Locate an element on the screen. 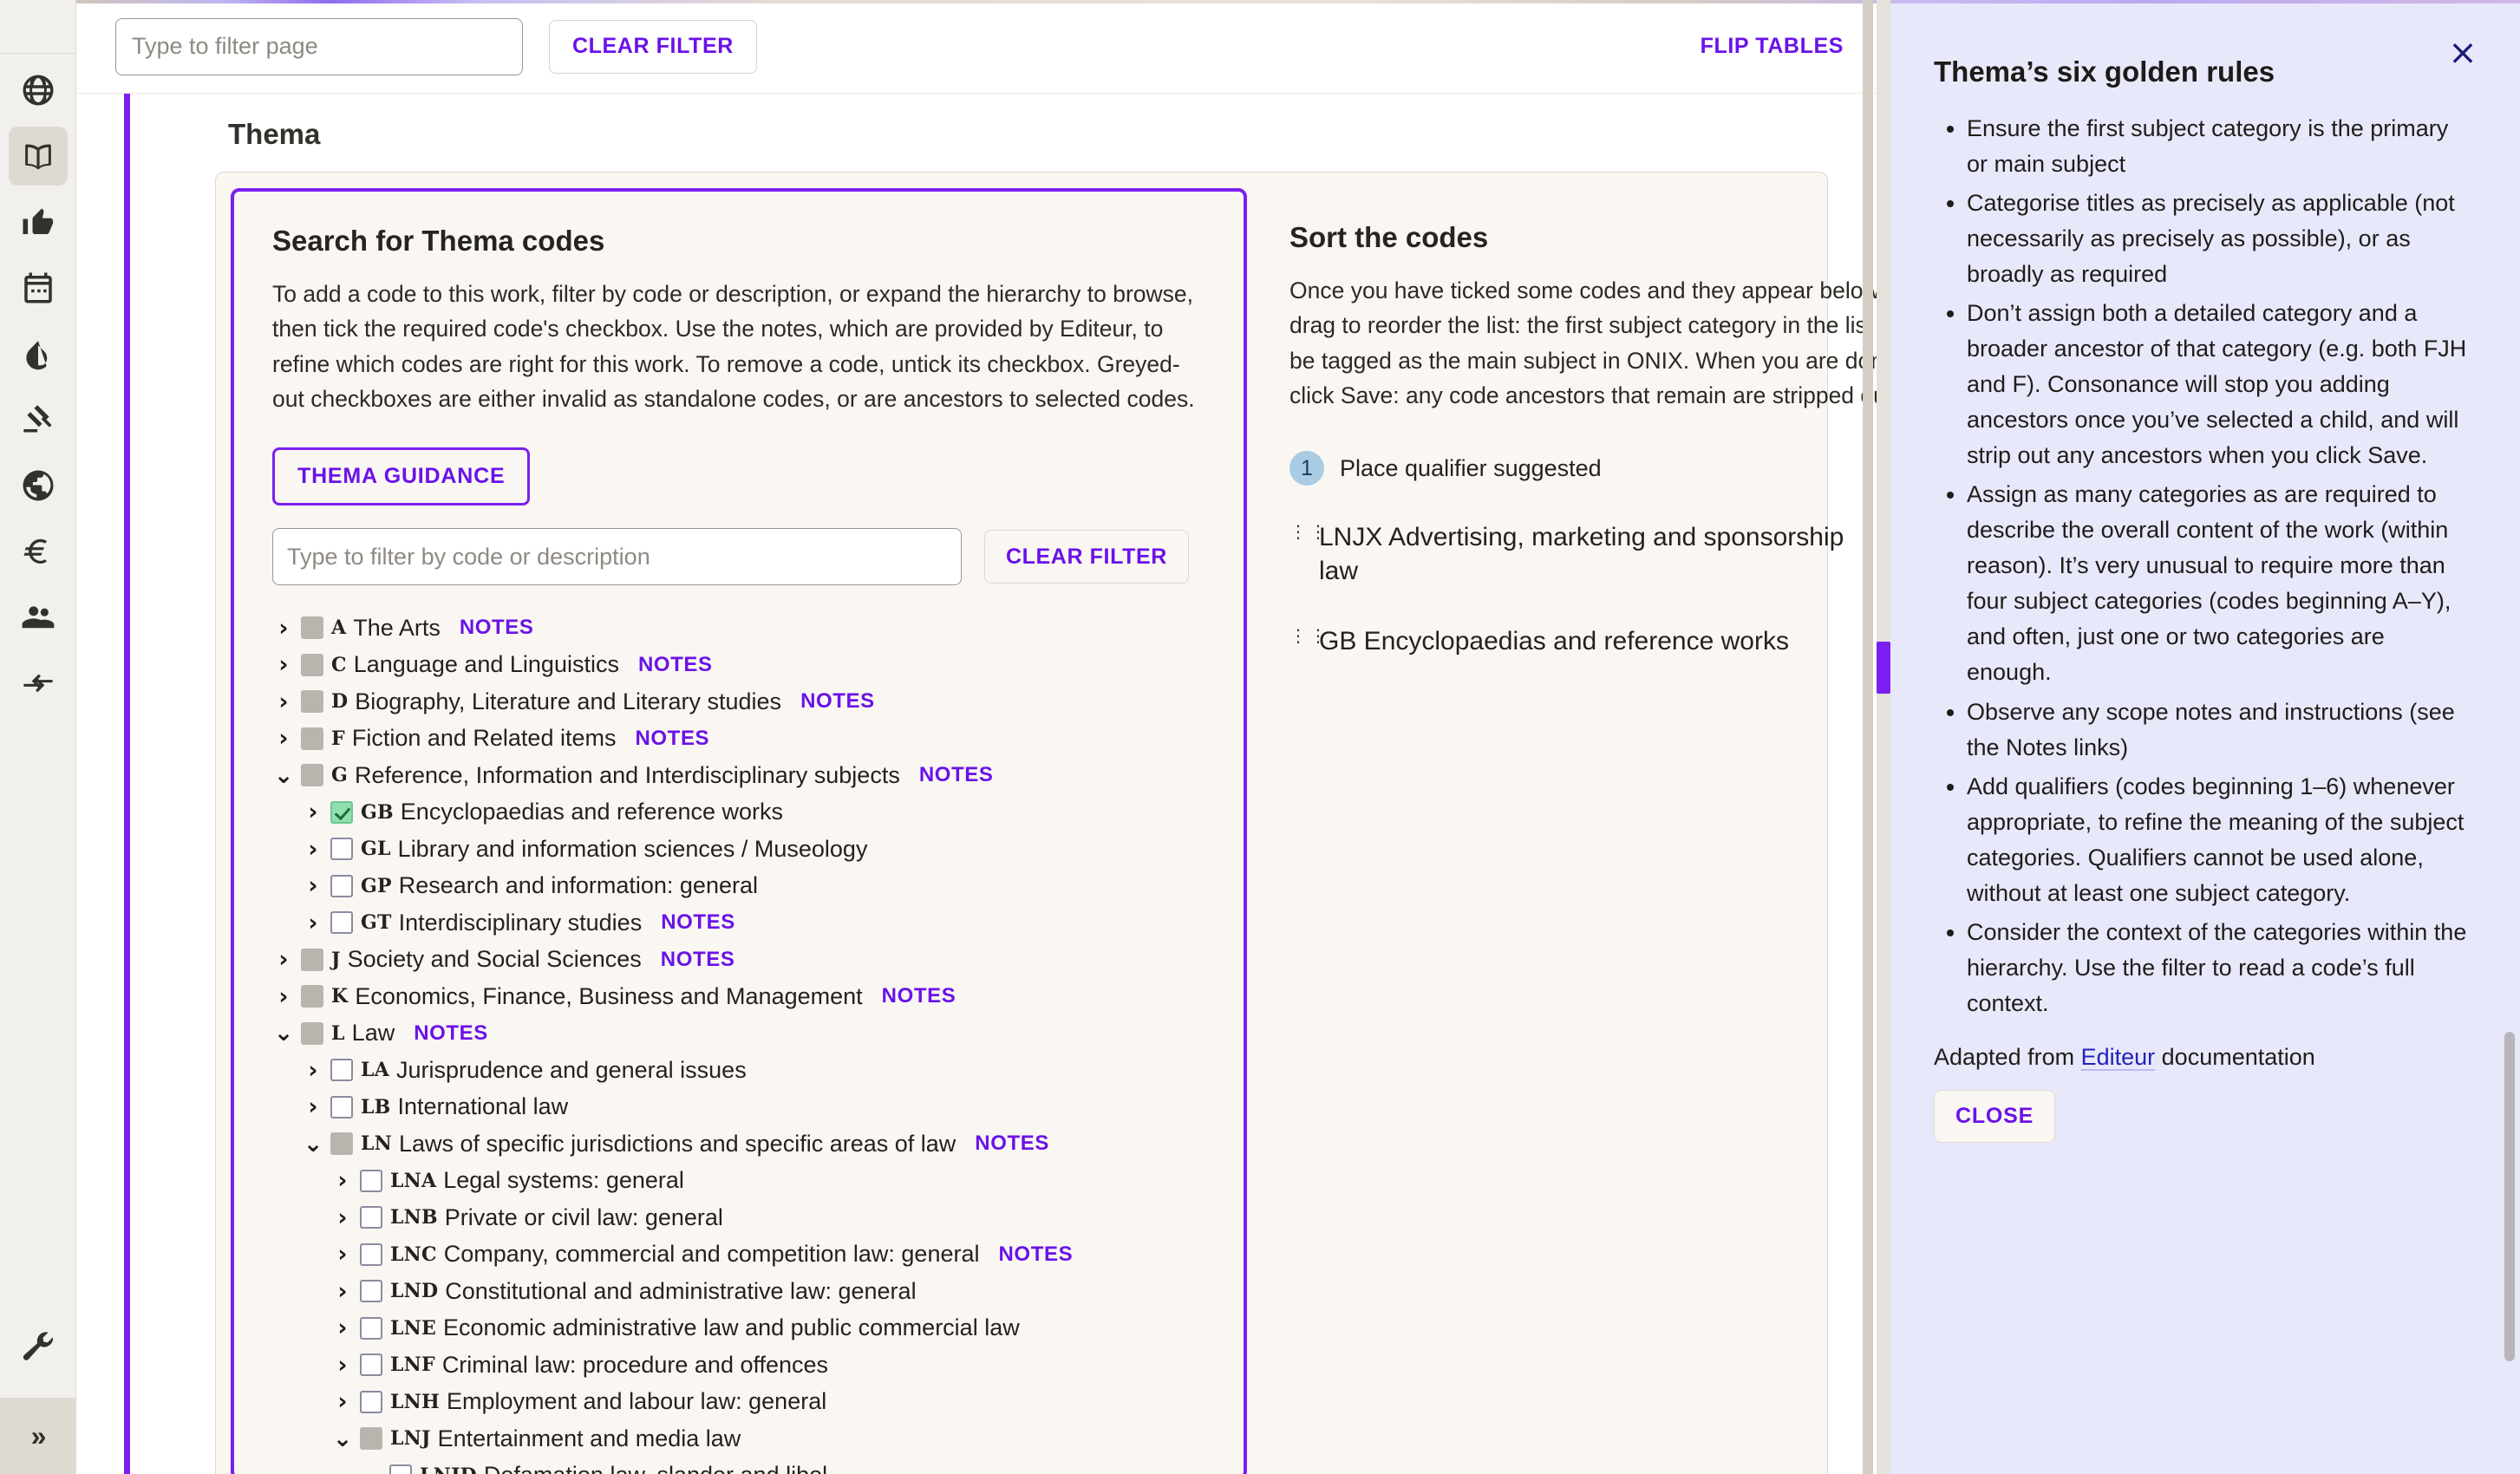  tree-row: › LNH Employment and labour law: general is located at coordinates (738, 1402).